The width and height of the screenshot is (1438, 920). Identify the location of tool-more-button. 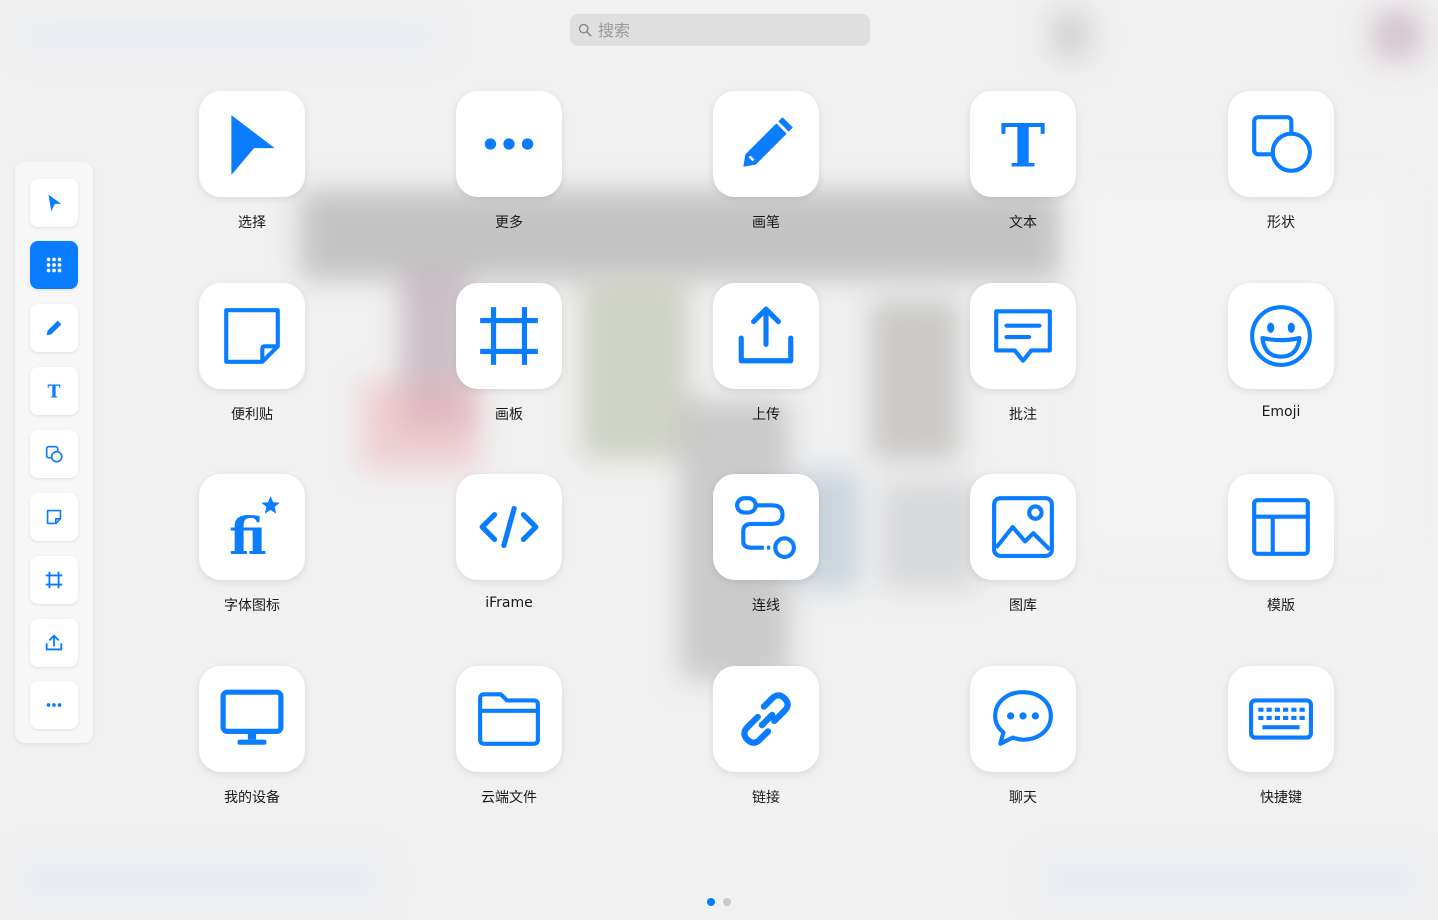
(54, 705).